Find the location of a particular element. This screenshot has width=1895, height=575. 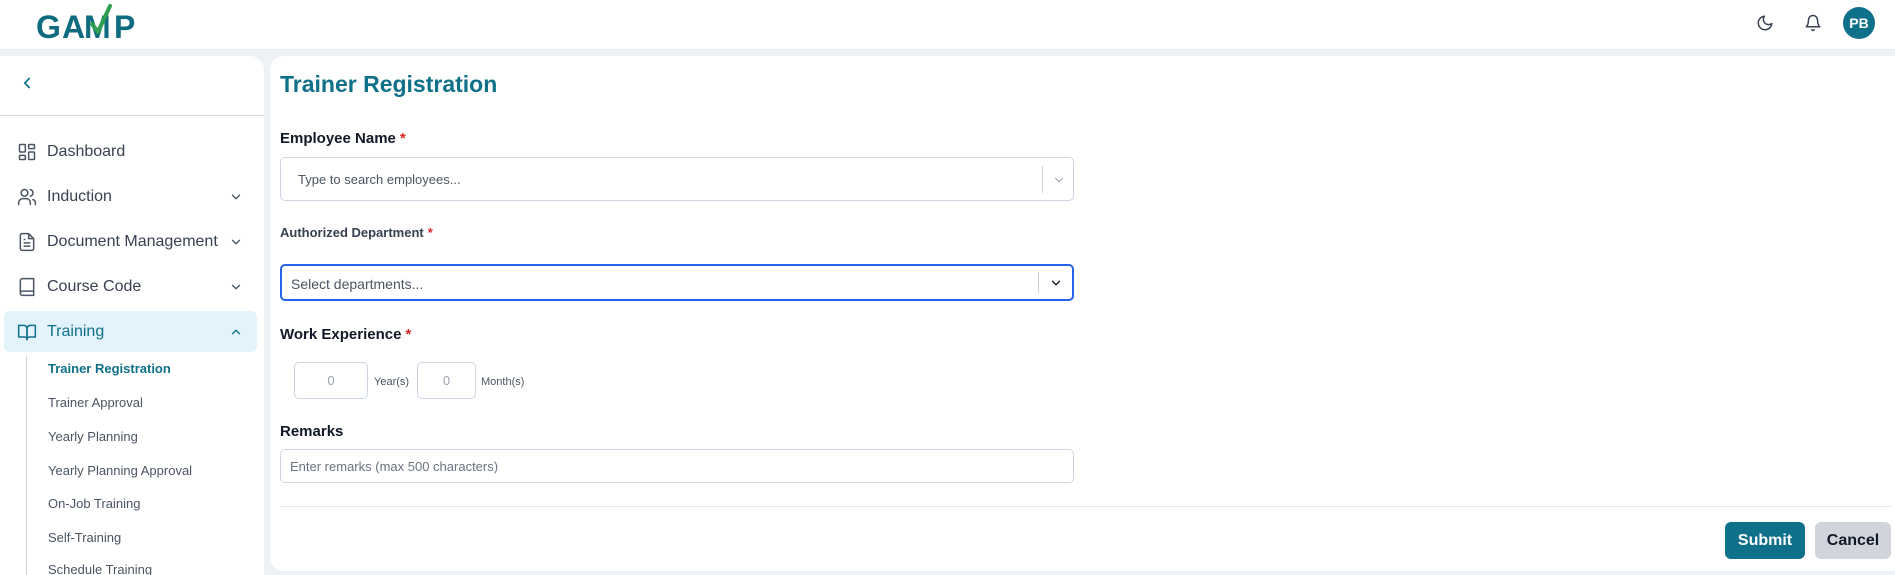

chevron-left-icon is located at coordinates (28, 84).